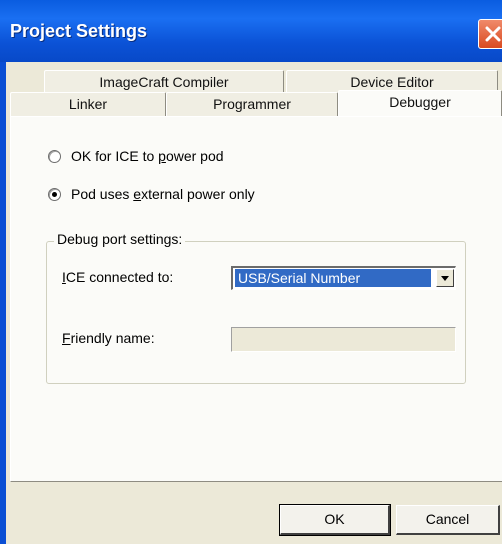 This screenshot has width=502, height=544. Describe the element at coordinates (448, 520) in the screenshot. I see `cancel-button: Cancel` at that location.